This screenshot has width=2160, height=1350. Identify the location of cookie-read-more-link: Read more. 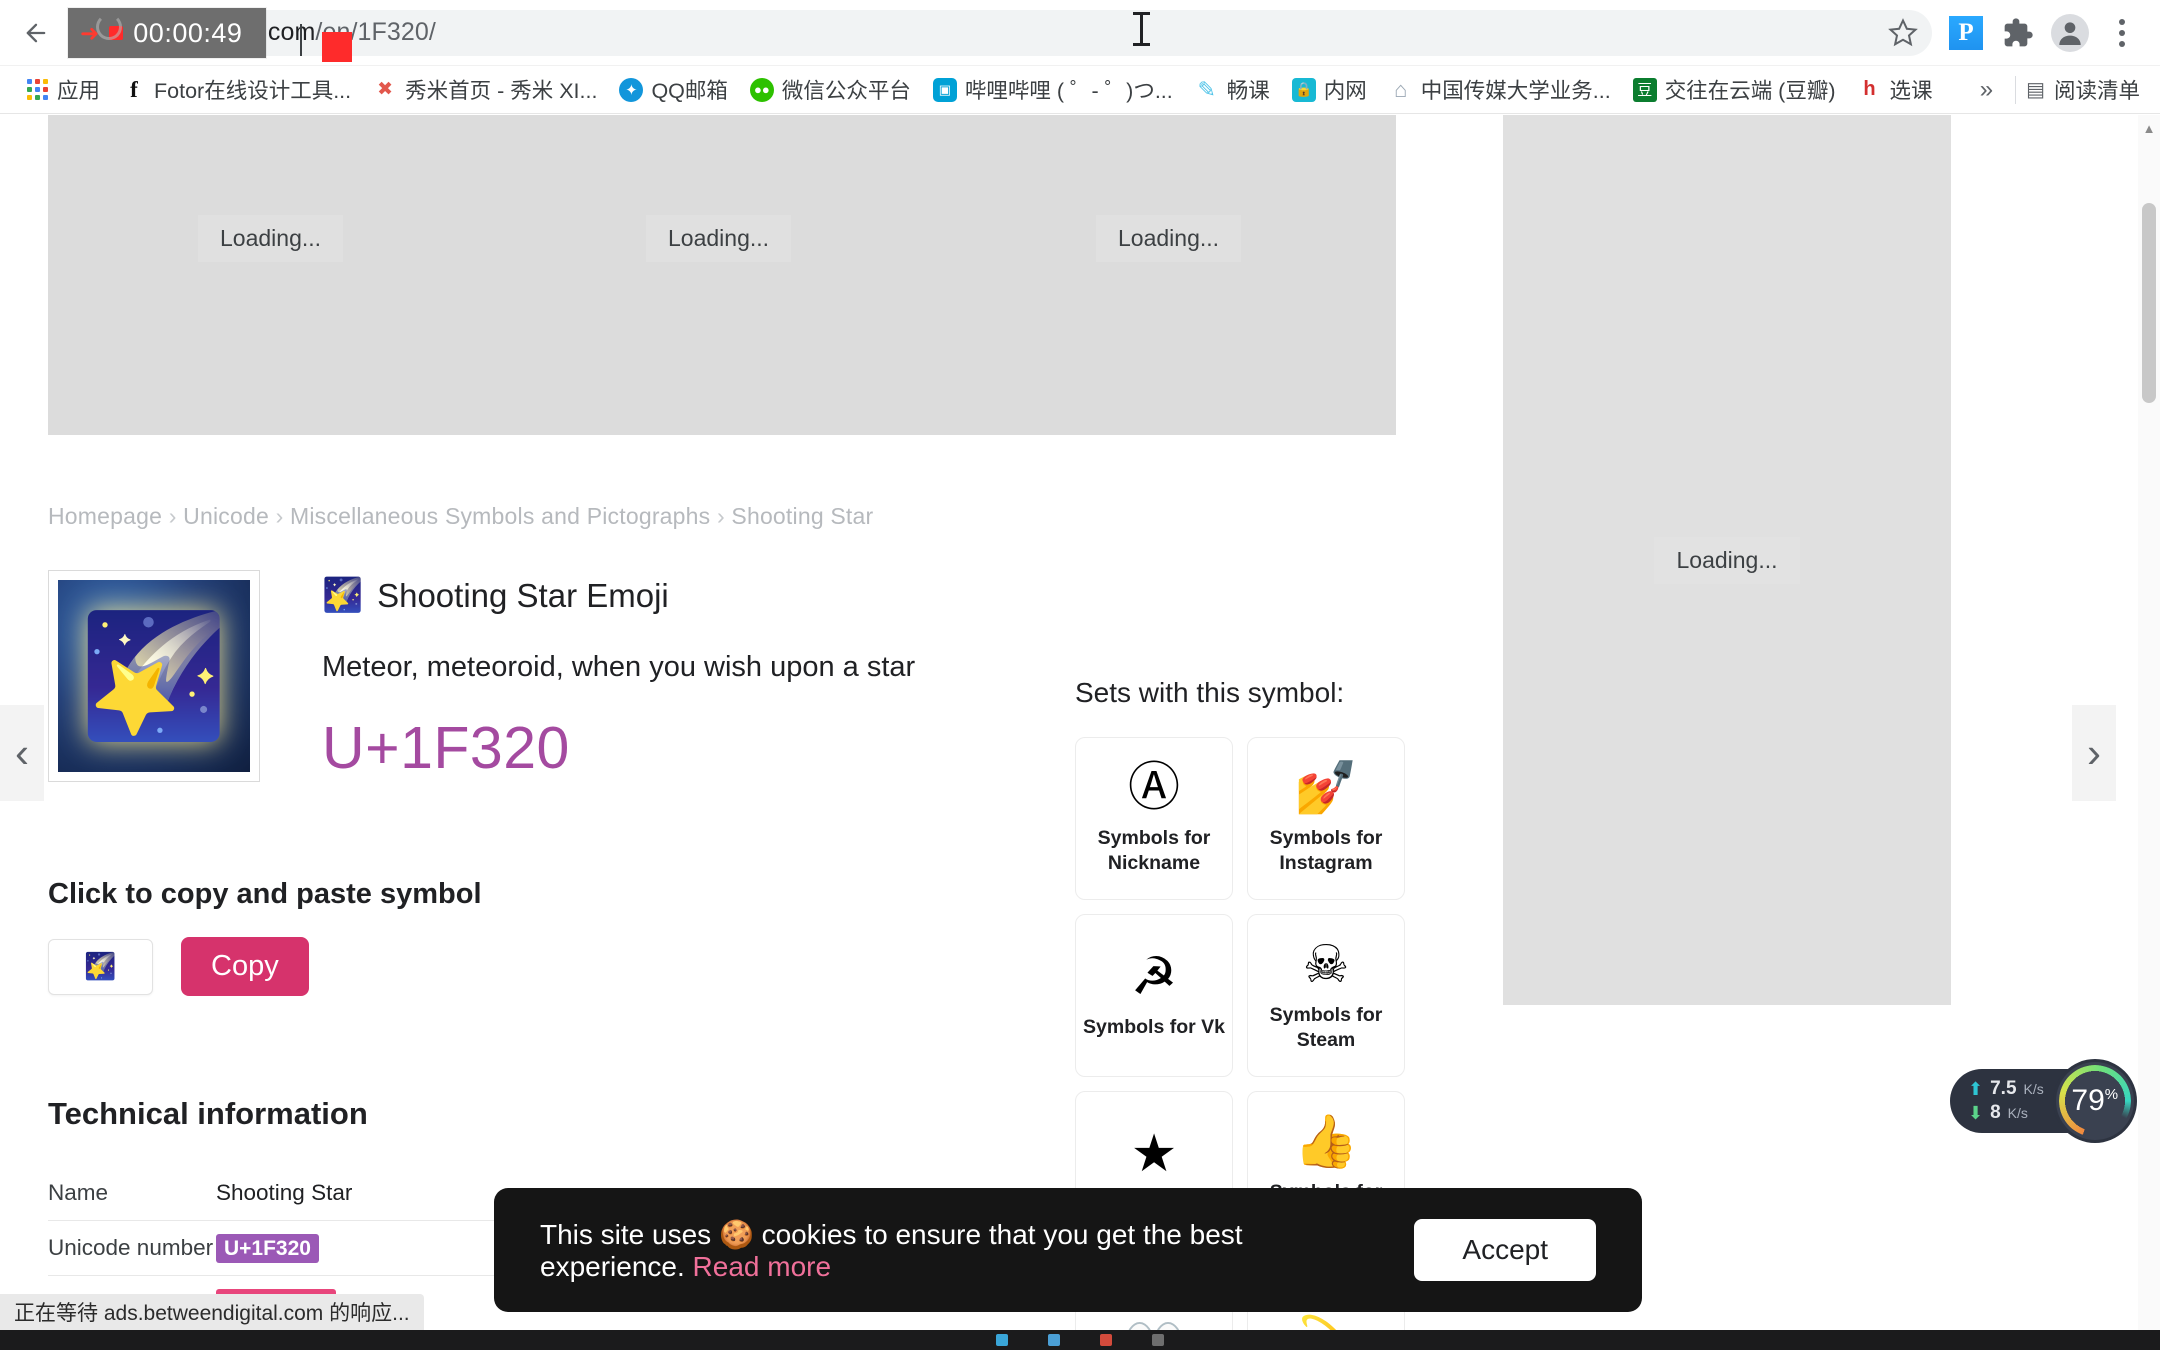
(762, 1266).